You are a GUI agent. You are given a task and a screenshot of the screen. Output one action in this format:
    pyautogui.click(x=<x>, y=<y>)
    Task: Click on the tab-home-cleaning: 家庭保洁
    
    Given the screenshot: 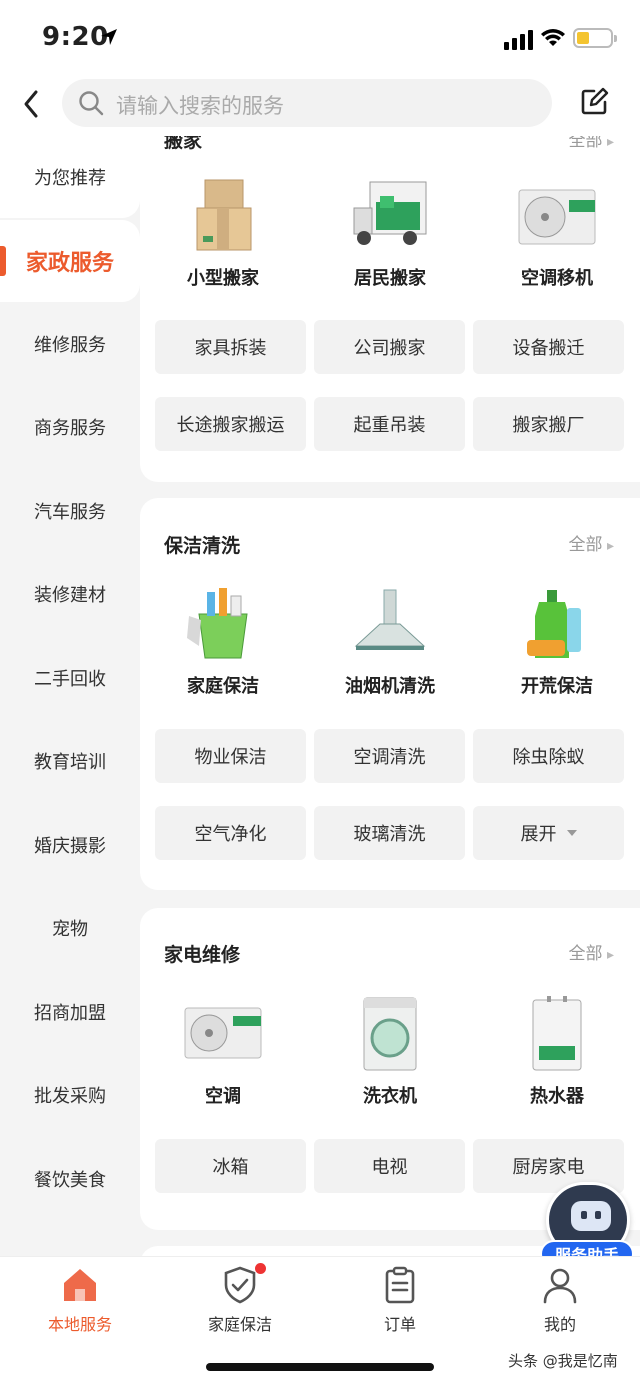 What is the action you would take?
    pyautogui.click(x=240, y=1299)
    